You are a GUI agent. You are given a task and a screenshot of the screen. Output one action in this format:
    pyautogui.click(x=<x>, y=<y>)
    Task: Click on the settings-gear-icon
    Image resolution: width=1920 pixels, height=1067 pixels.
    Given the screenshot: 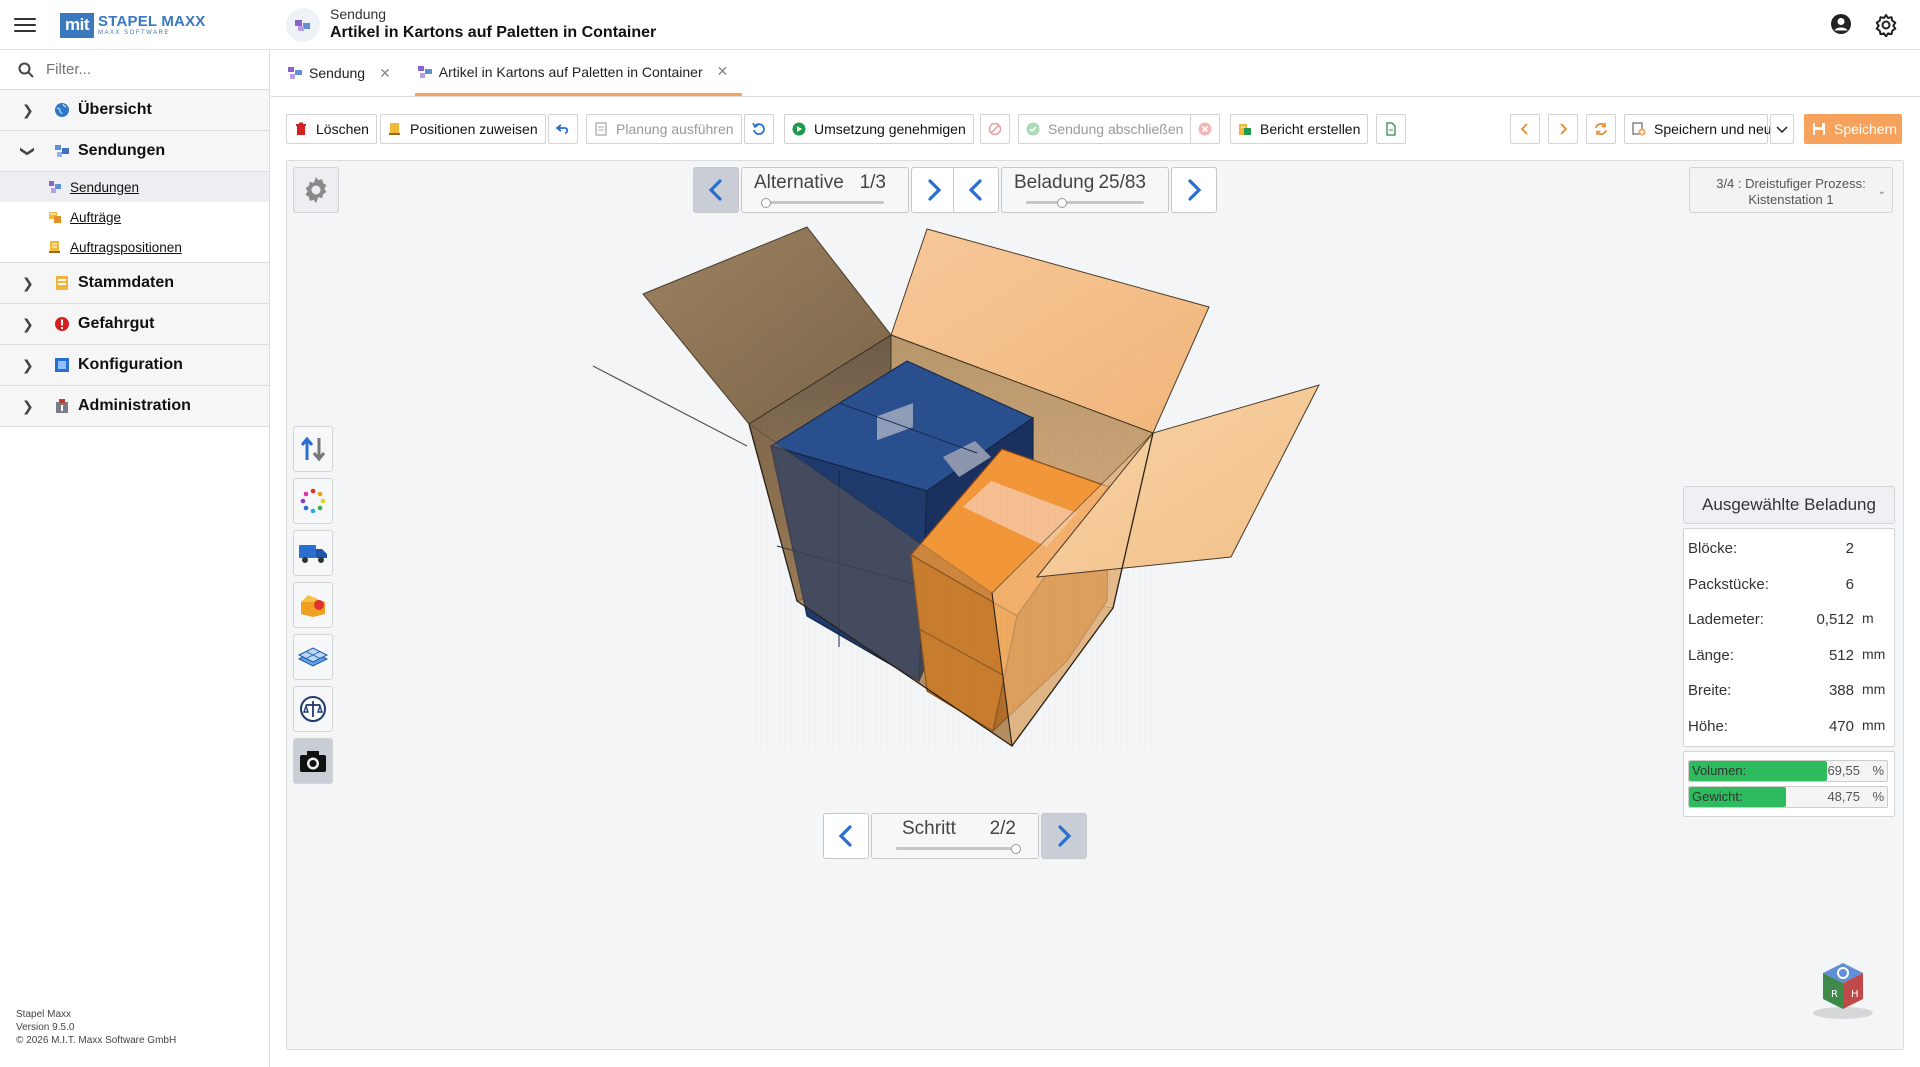 What is the action you would take?
    pyautogui.click(x=1886, y=25)
    